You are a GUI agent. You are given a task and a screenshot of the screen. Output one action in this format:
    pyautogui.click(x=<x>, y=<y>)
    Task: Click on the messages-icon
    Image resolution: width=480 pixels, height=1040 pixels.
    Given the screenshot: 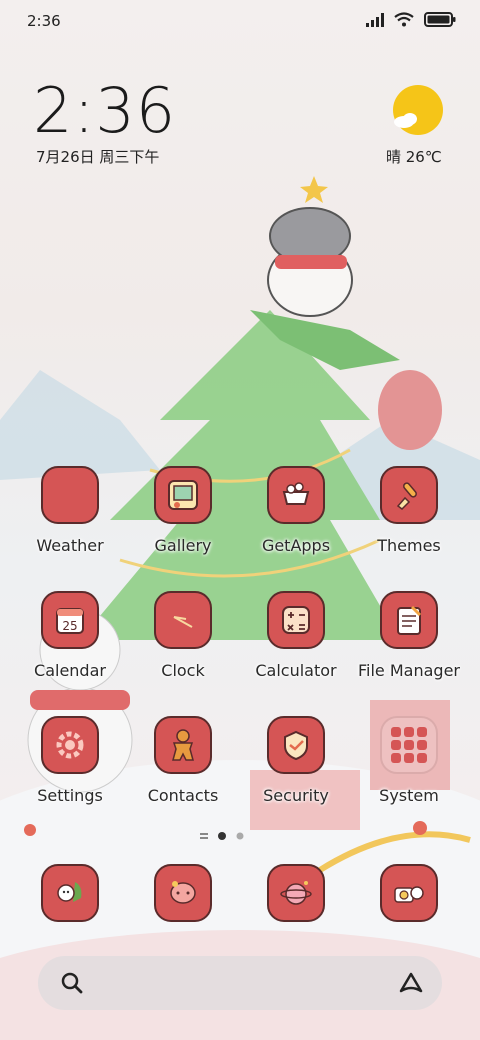 What is the action you would take?
    pyautogui.click(x=183, y=893)
    